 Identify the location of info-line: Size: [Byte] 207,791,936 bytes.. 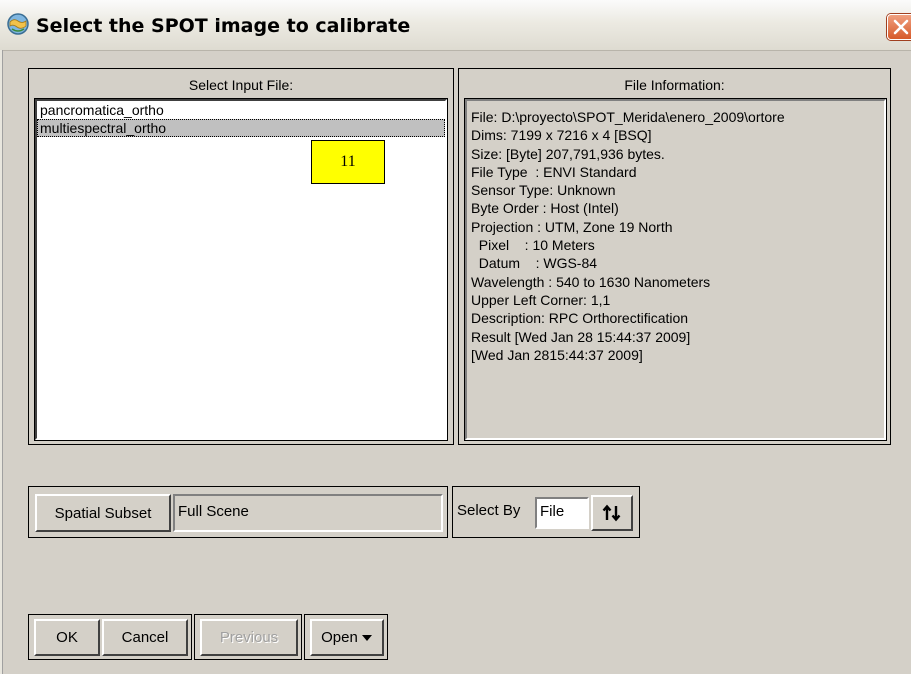
(568, 153).